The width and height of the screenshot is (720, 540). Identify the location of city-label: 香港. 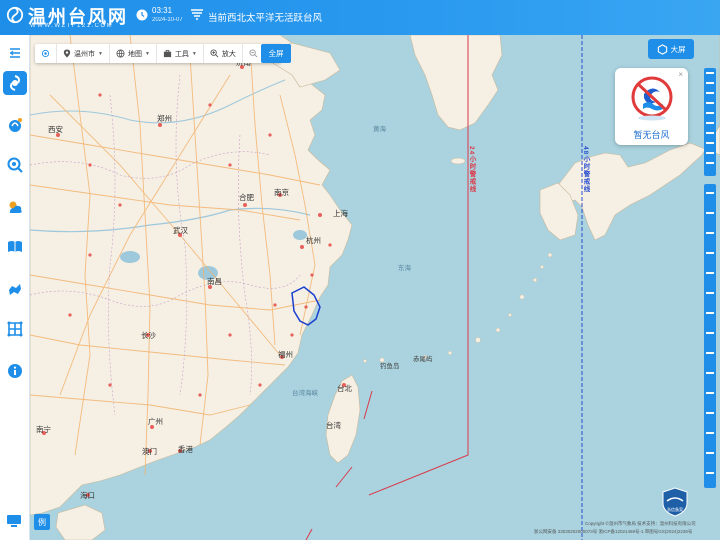
(185, 449).